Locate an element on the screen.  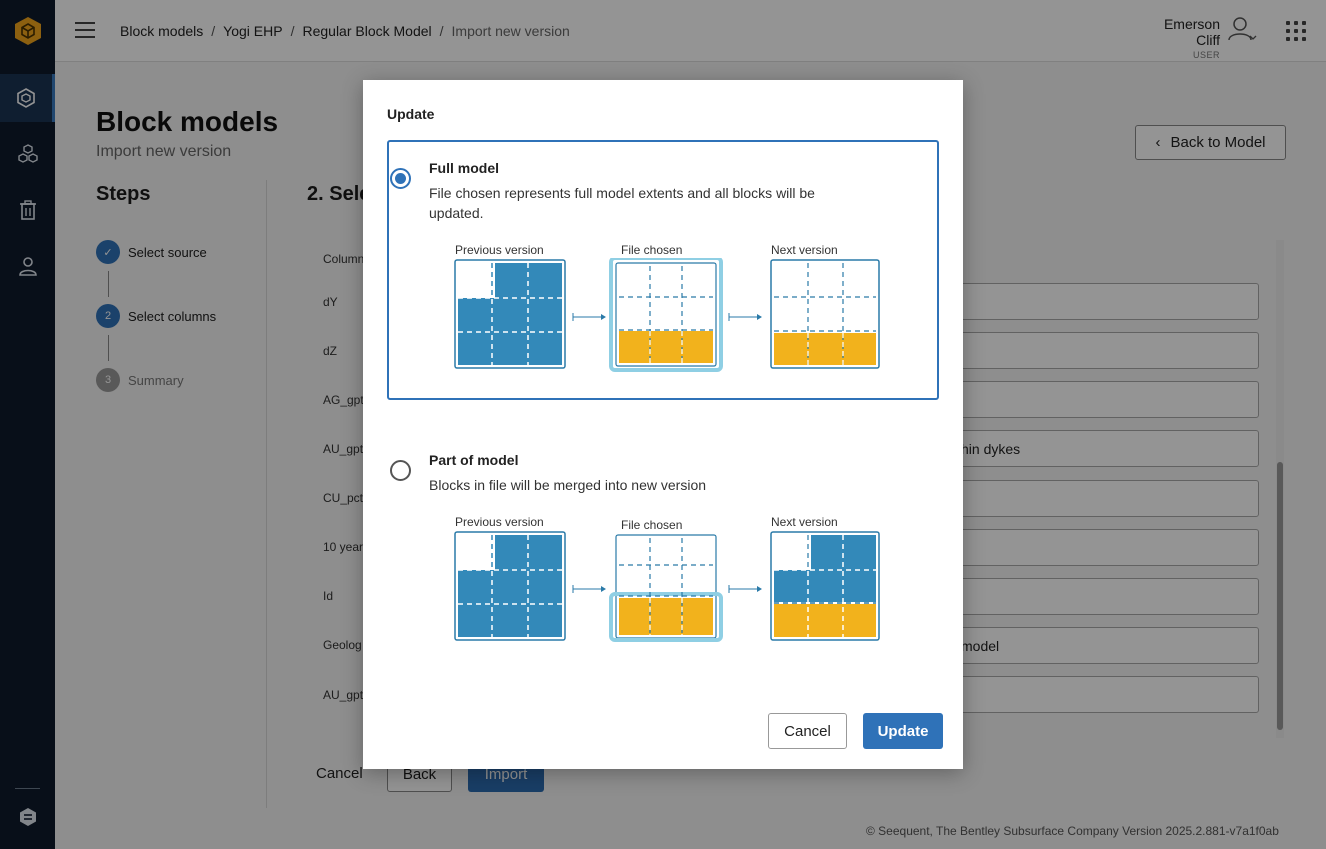
option-title: Full model is located at coordinates (464, 168).